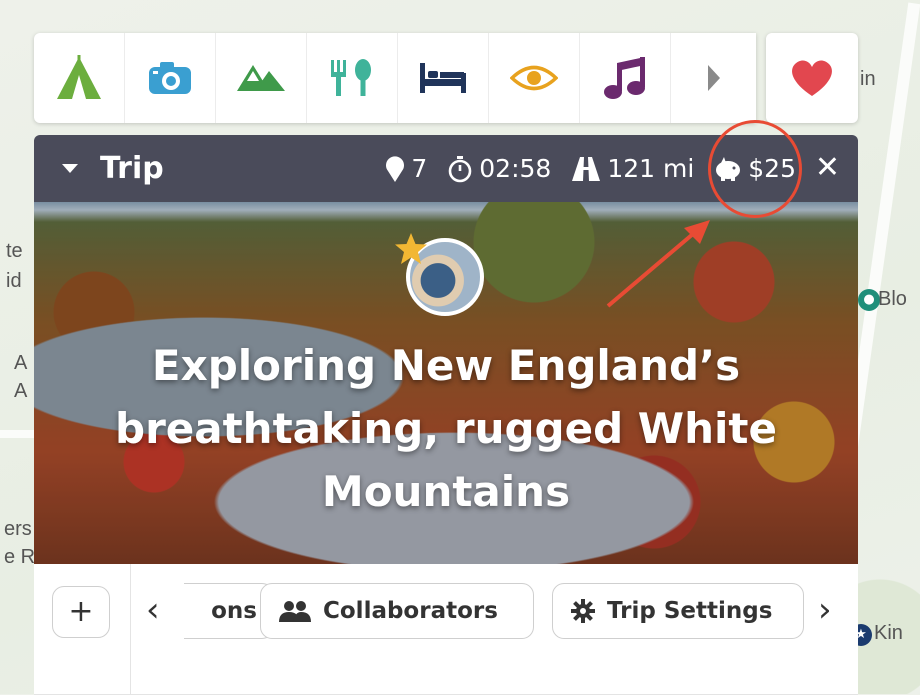  I want to click on camping-button, so click(79, 78).